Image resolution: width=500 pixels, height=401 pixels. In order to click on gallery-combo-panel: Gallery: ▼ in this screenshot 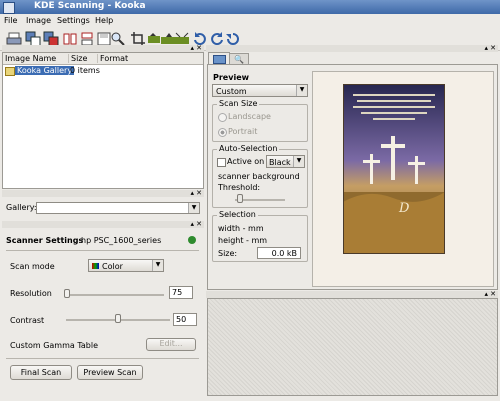, I will do `click(103, 208)`.